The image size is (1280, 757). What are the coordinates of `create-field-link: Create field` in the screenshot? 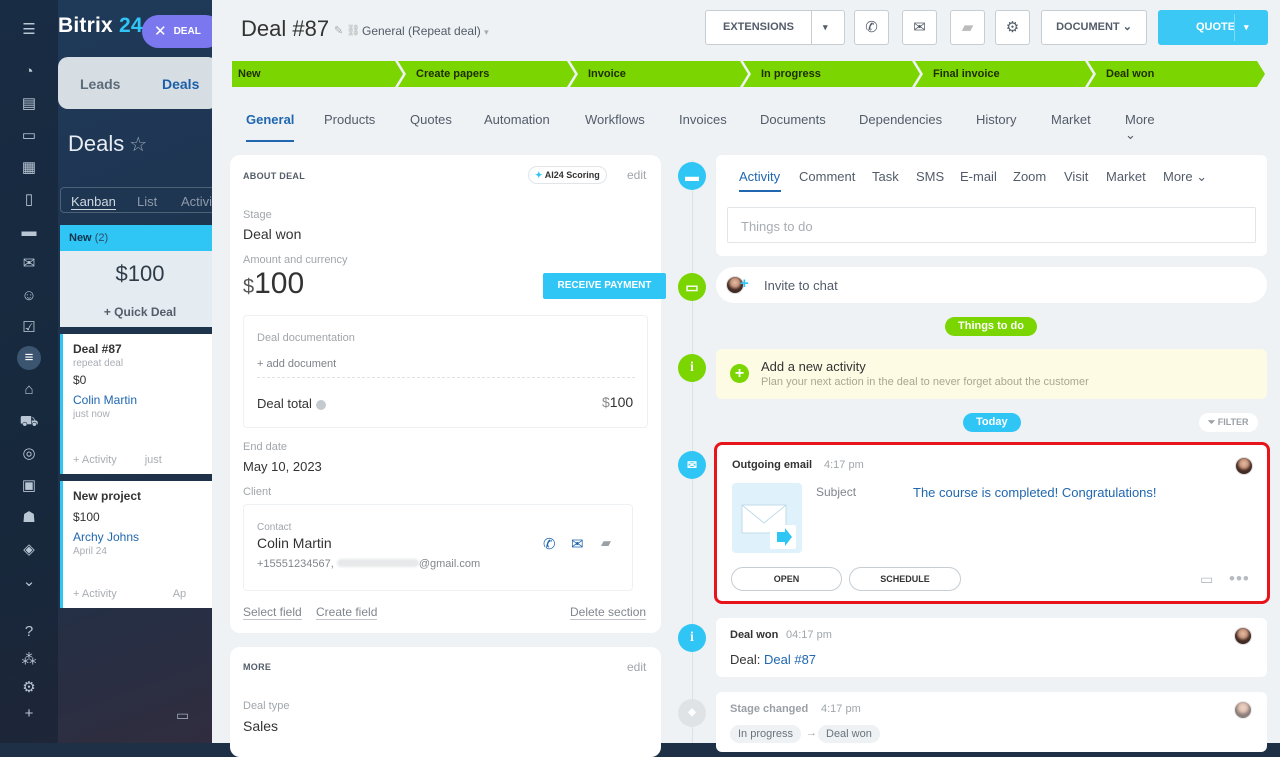 It's located at (347, 612).